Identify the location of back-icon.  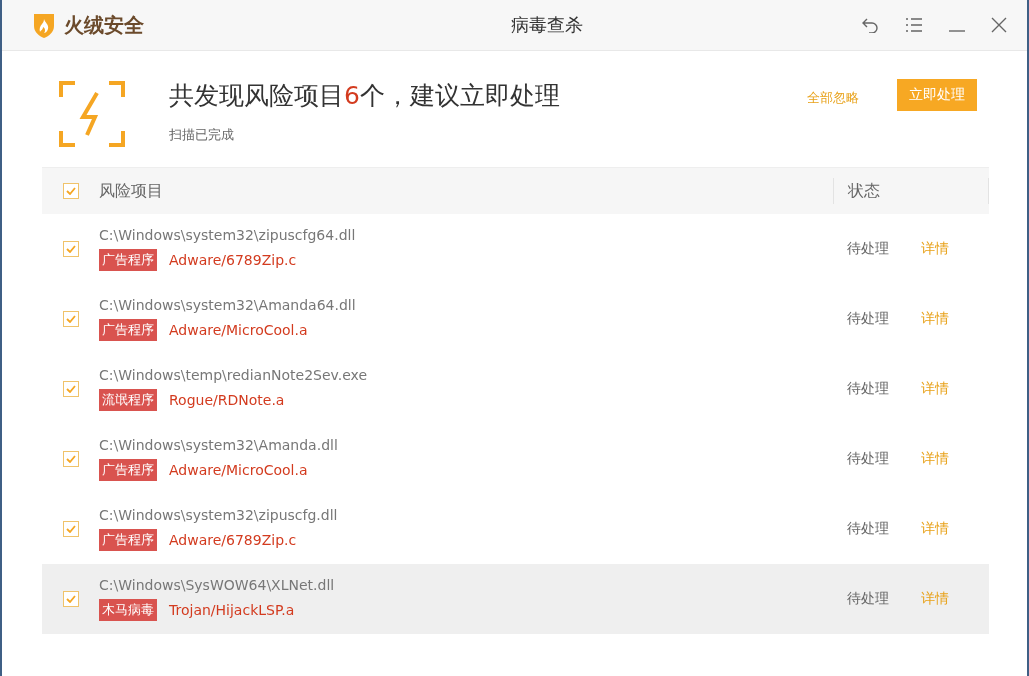
(870, 25).